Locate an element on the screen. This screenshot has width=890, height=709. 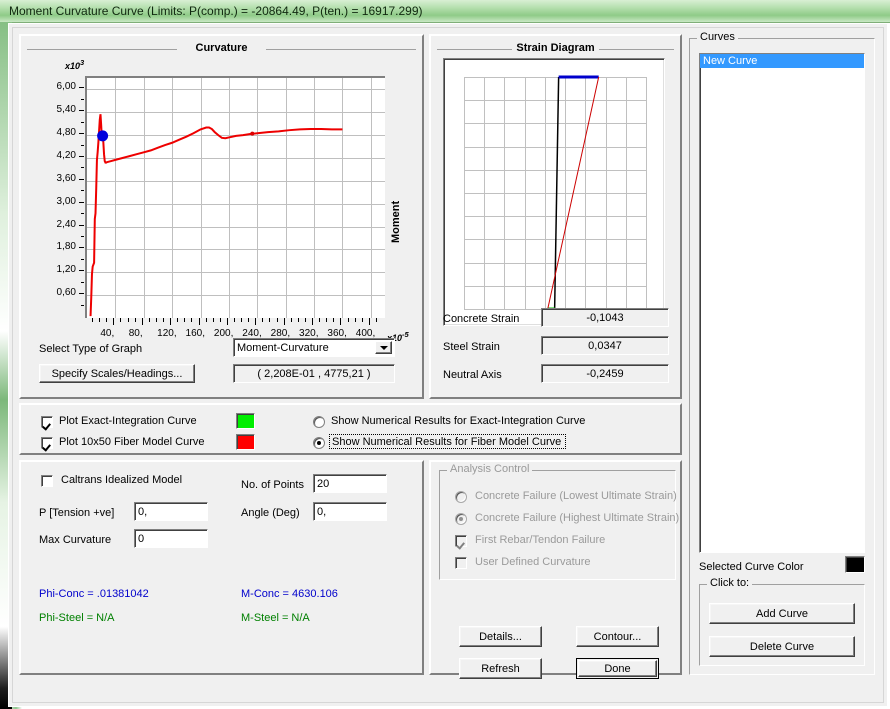
selected-curve-color-swatch is located at coordinates (855, 564).